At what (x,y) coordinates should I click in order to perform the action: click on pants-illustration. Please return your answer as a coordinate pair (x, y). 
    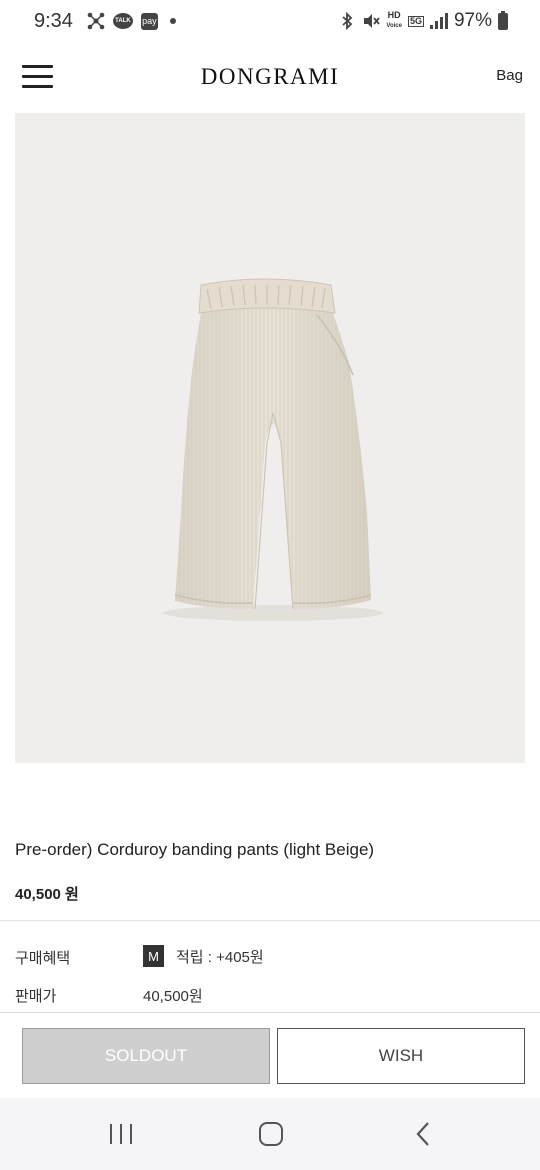
    Looking at the image, I should click on (273, 449).